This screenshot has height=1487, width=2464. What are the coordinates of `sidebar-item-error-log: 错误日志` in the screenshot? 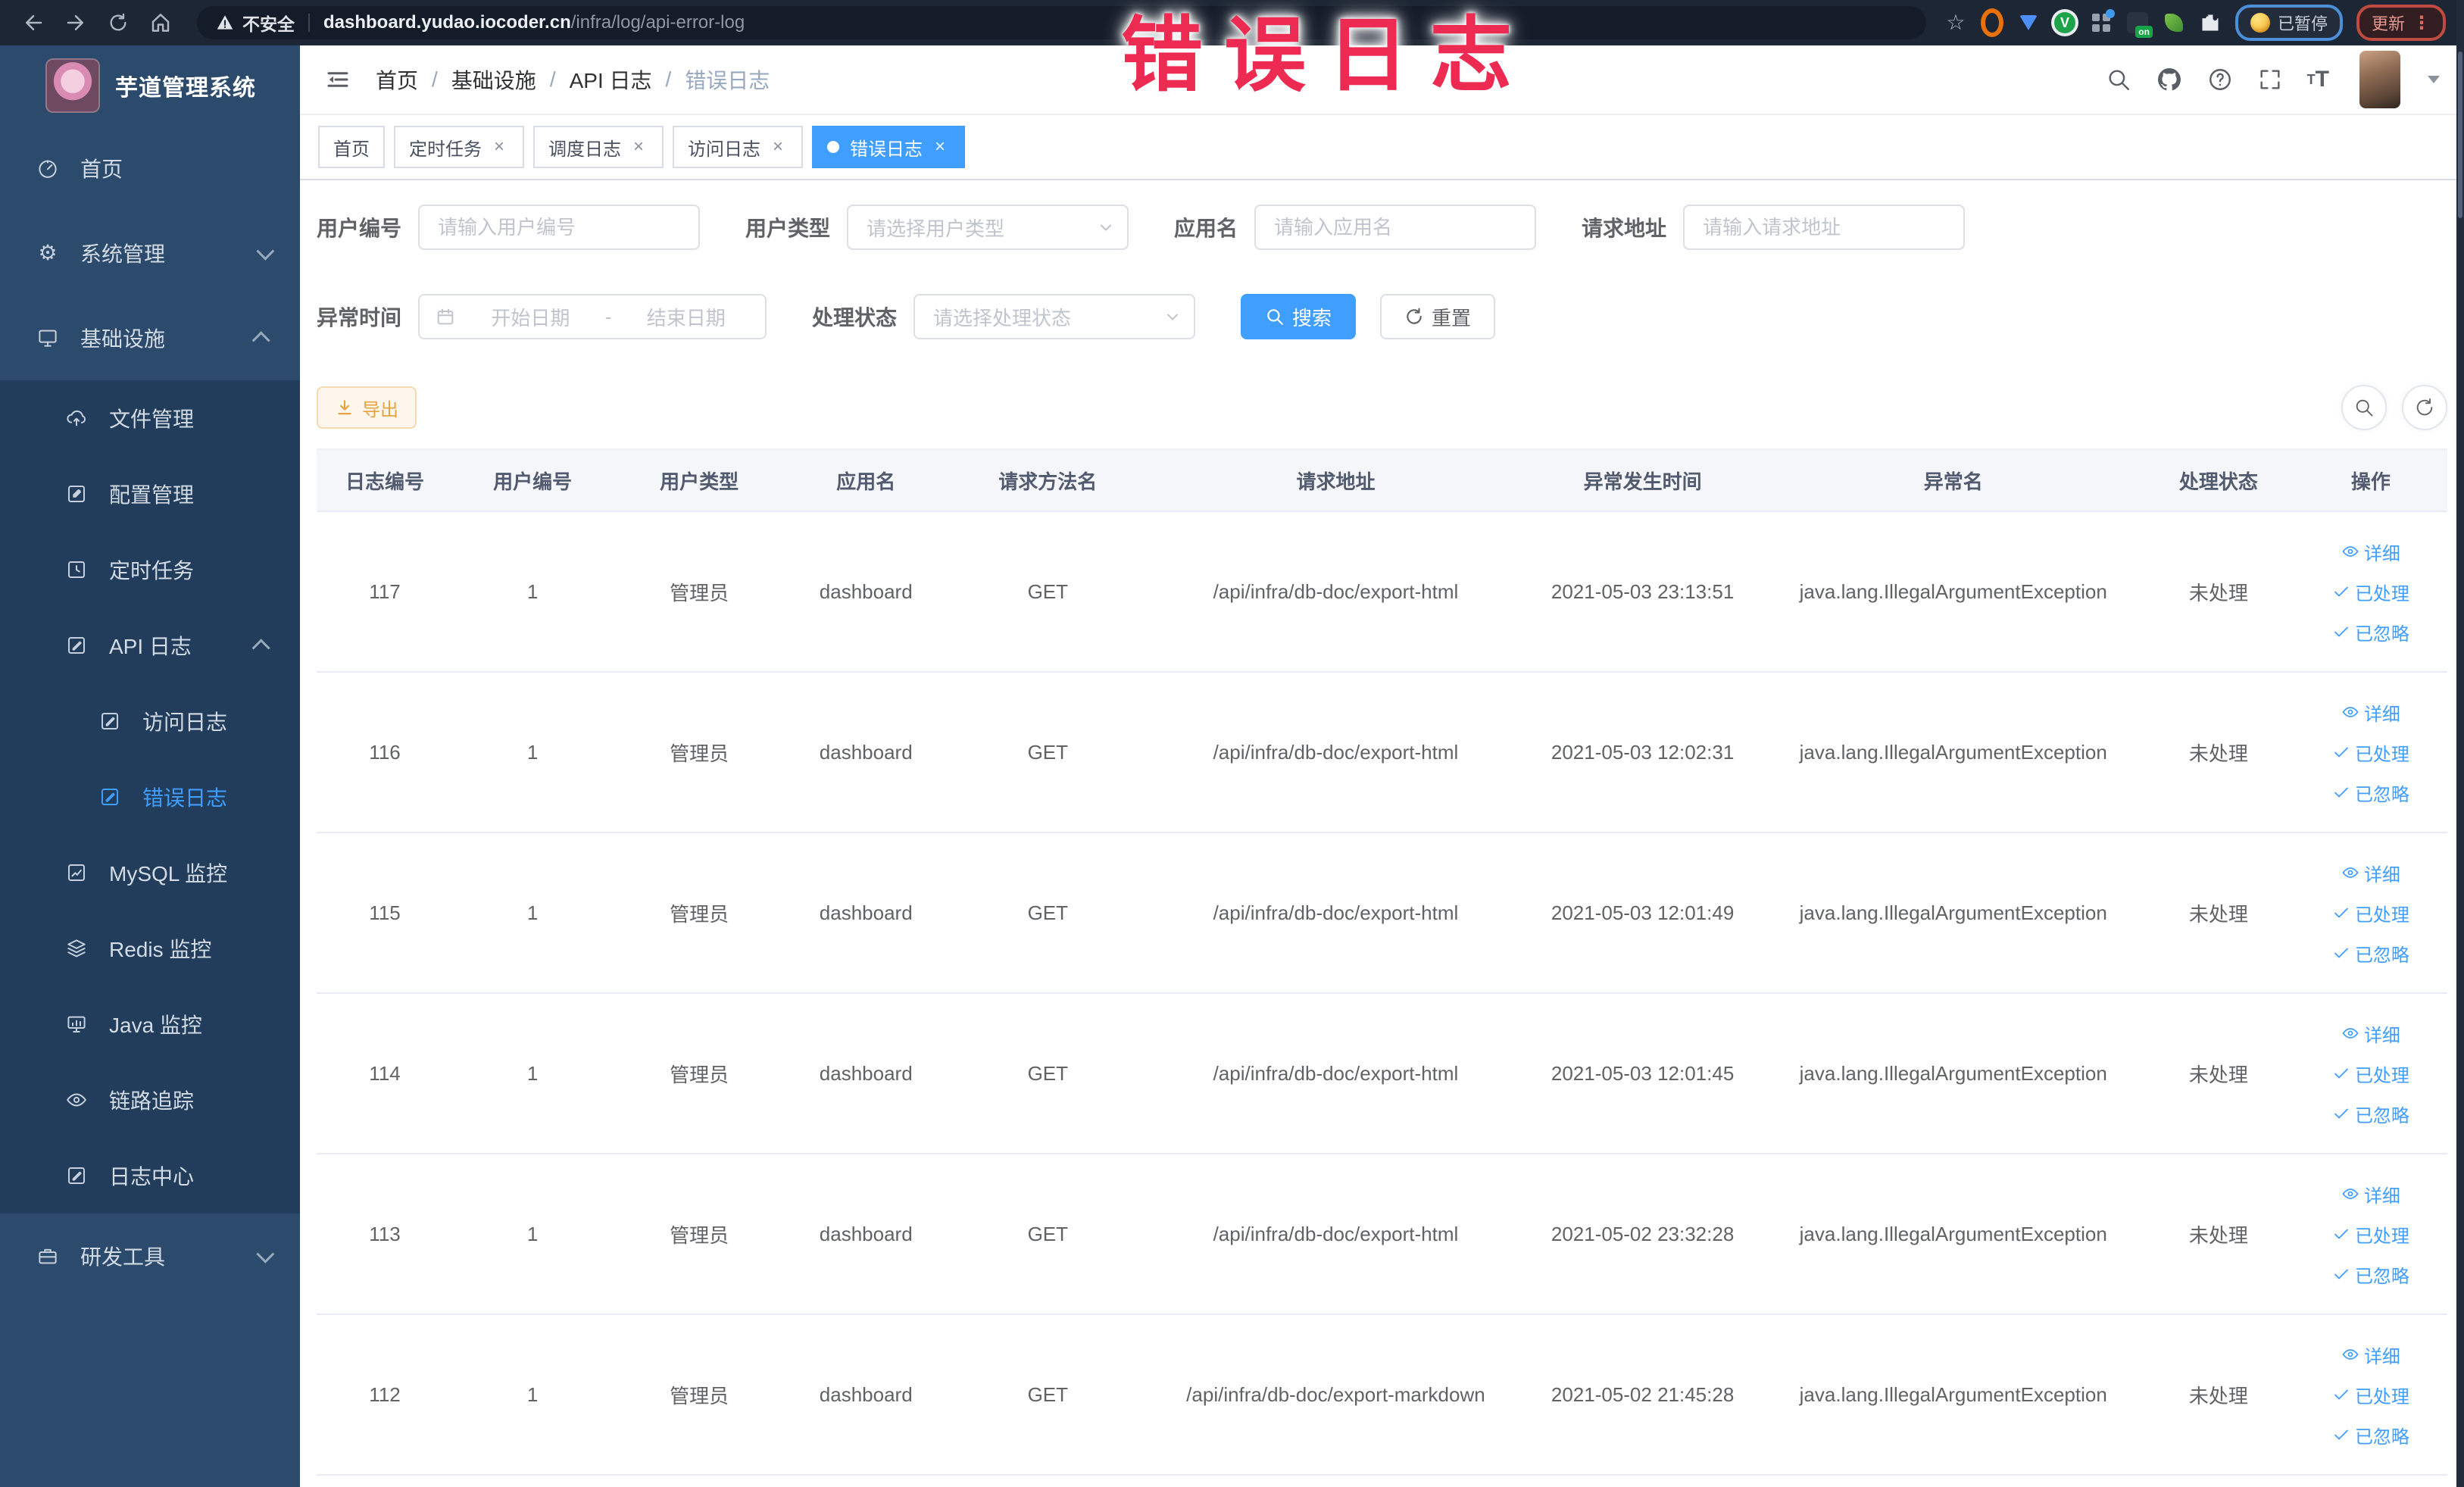 It's located at (150, 797).